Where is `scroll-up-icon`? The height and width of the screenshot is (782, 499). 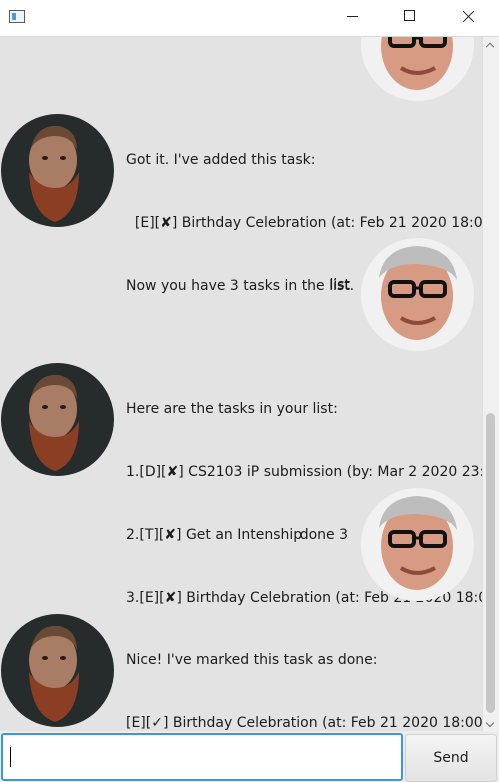 scroll-up-icon is located at coordinates (491, 44).